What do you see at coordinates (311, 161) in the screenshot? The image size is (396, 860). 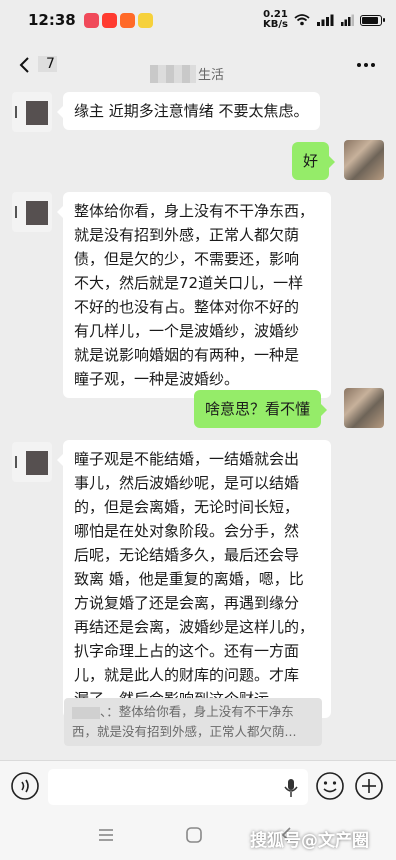 I see `message-text: 好` at bounding box center [311, 161].